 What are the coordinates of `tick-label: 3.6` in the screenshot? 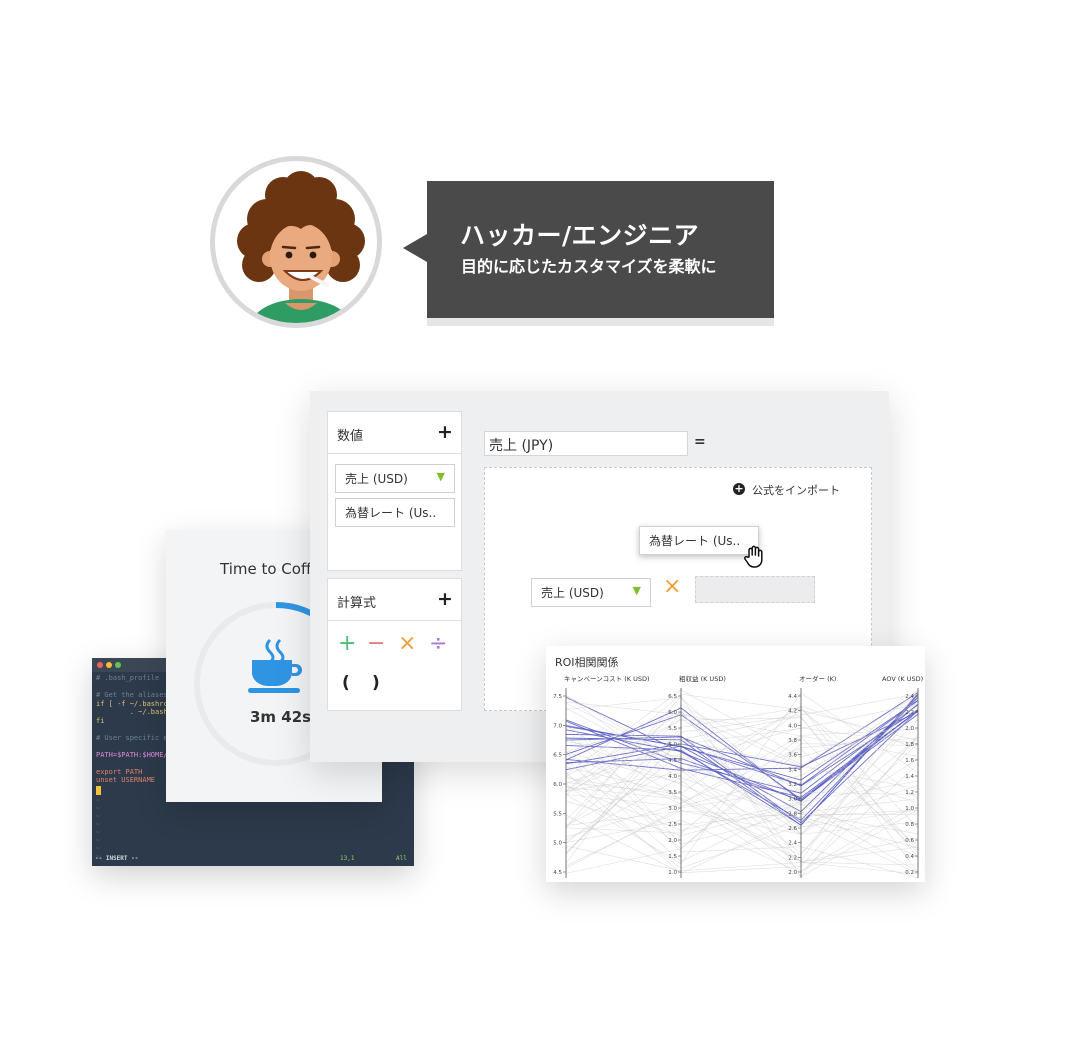 It's located at (792, 756).